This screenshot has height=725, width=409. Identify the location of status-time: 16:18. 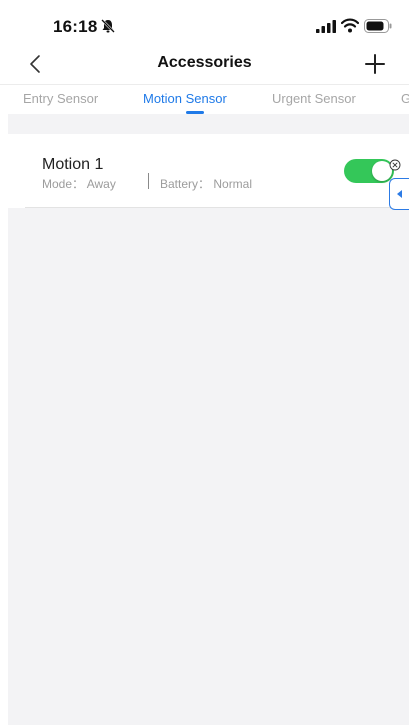
(75, 26).